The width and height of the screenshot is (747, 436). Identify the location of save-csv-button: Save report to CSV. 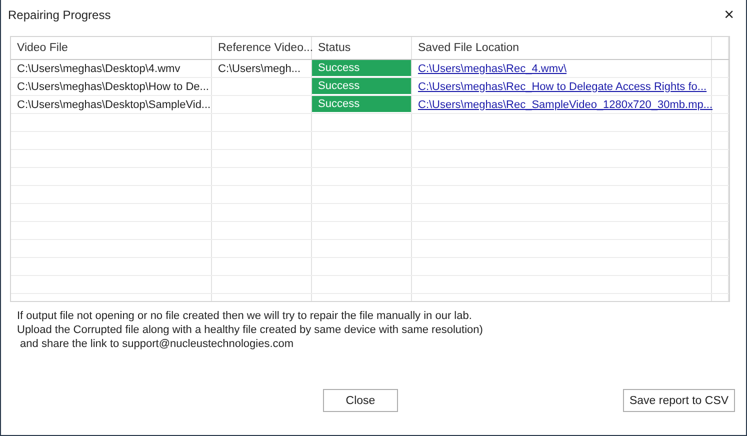
(679, 400).